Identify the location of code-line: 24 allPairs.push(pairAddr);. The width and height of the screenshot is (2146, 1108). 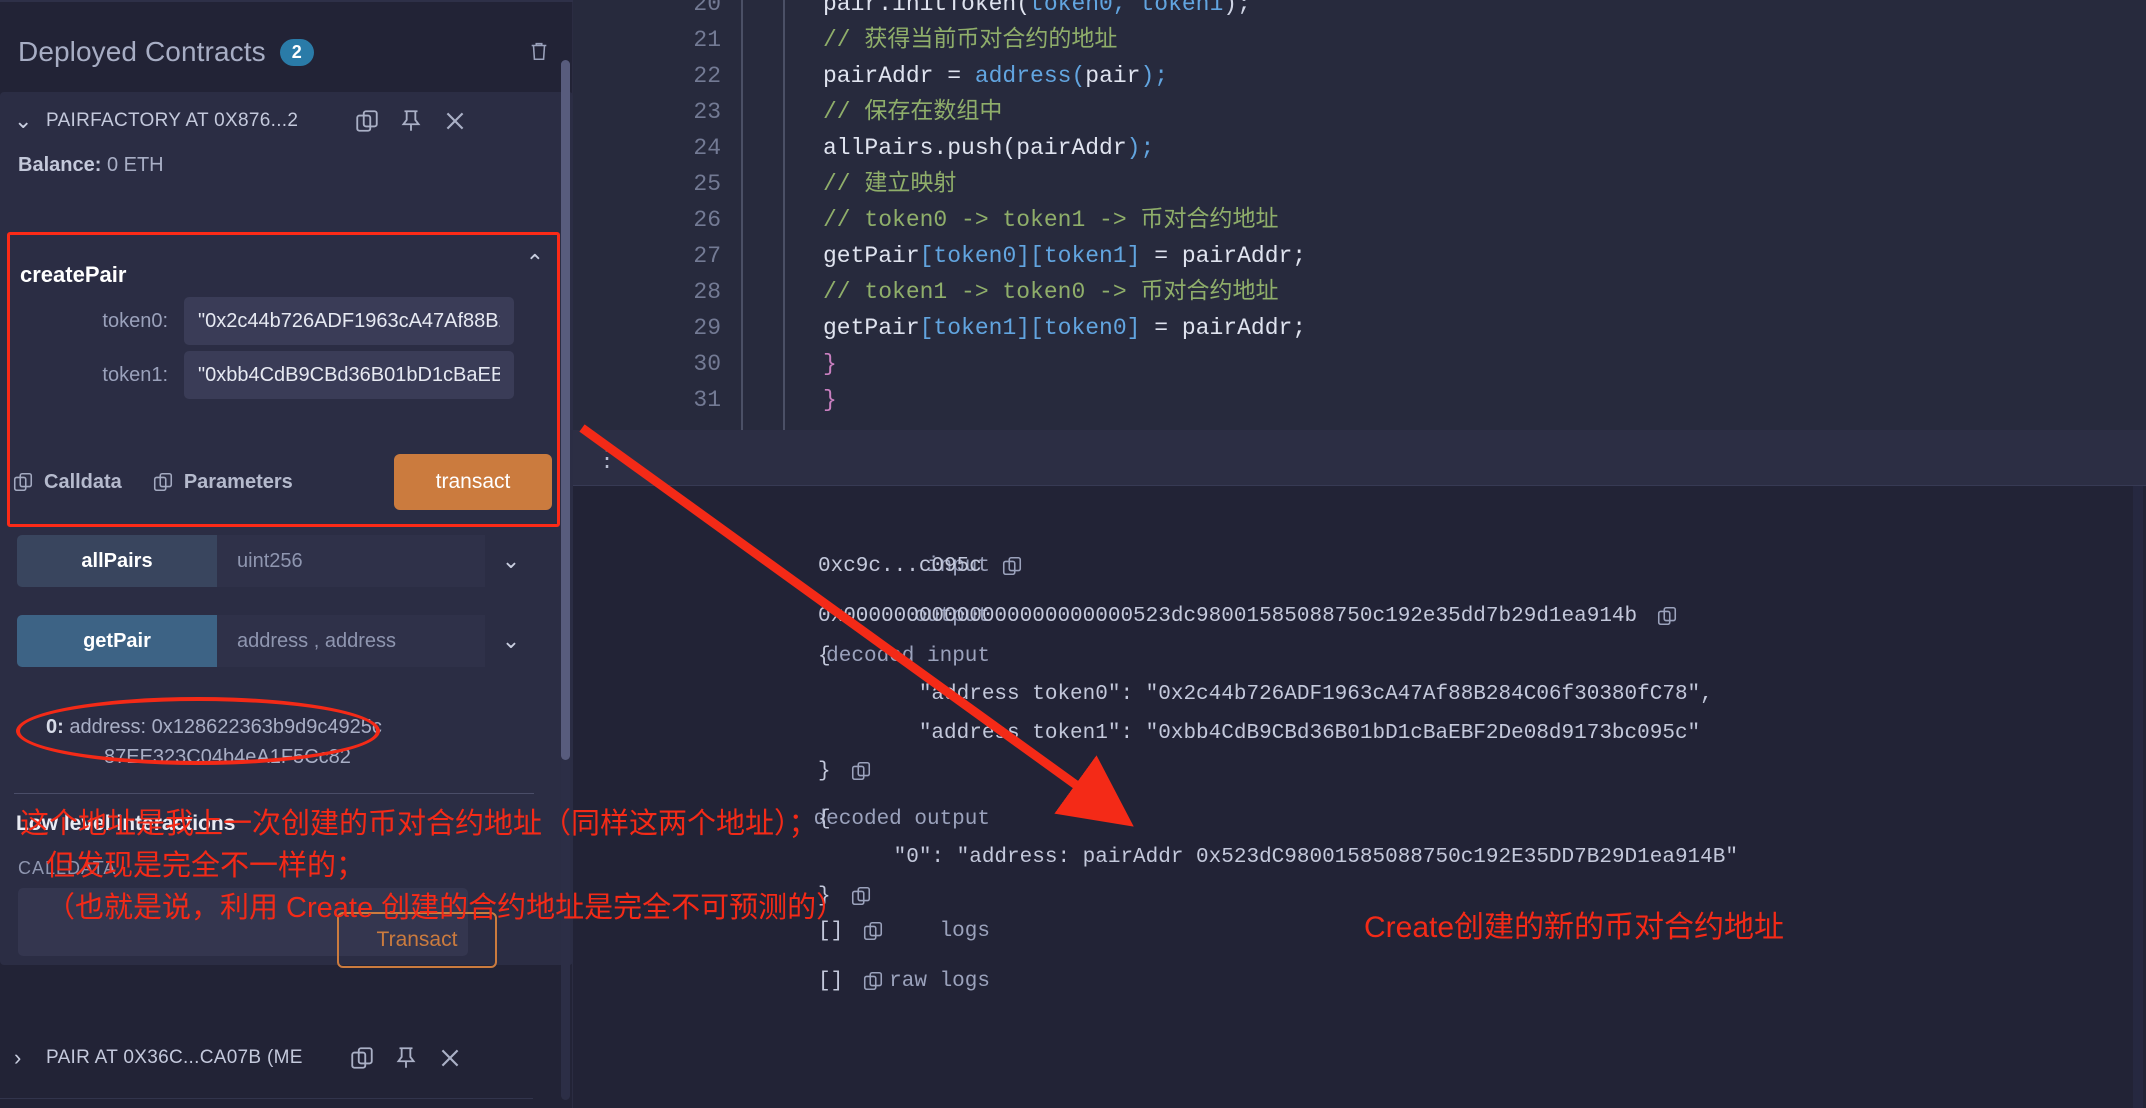
(1359, 148).